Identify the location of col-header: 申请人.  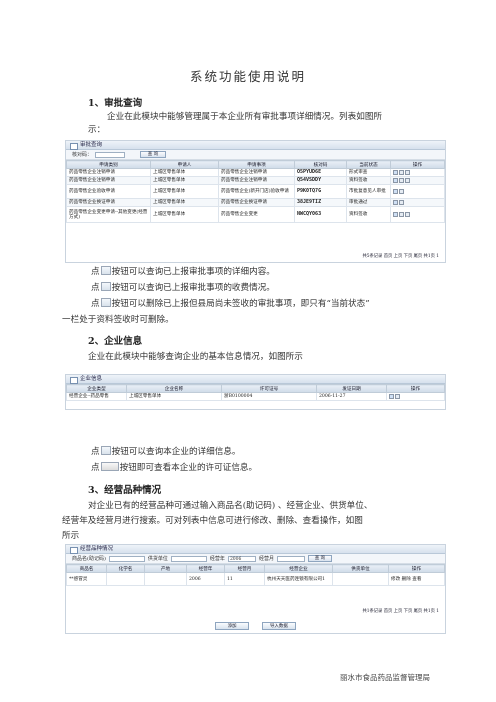
(184, 164).